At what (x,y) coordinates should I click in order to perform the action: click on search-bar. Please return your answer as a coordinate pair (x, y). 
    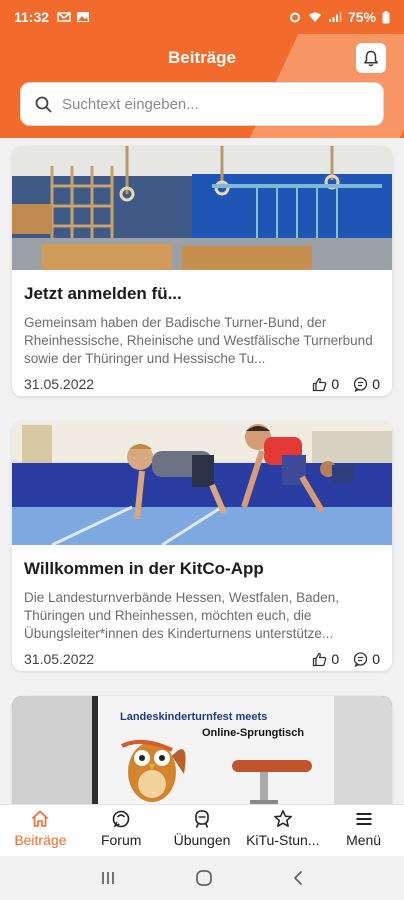
    Looking at the image, I should click on (202, 104).